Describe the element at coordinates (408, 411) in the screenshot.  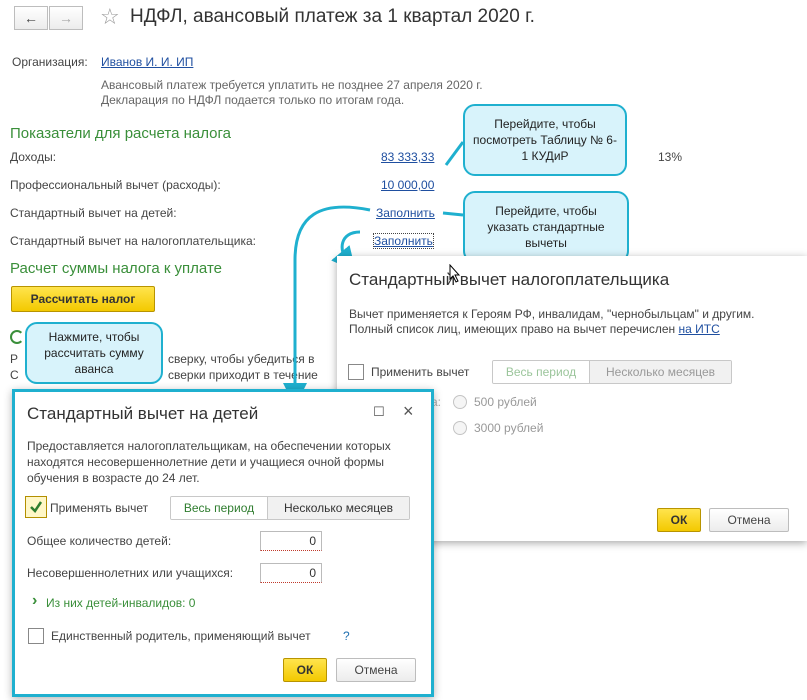
I see `close-icon: ×` at that location.